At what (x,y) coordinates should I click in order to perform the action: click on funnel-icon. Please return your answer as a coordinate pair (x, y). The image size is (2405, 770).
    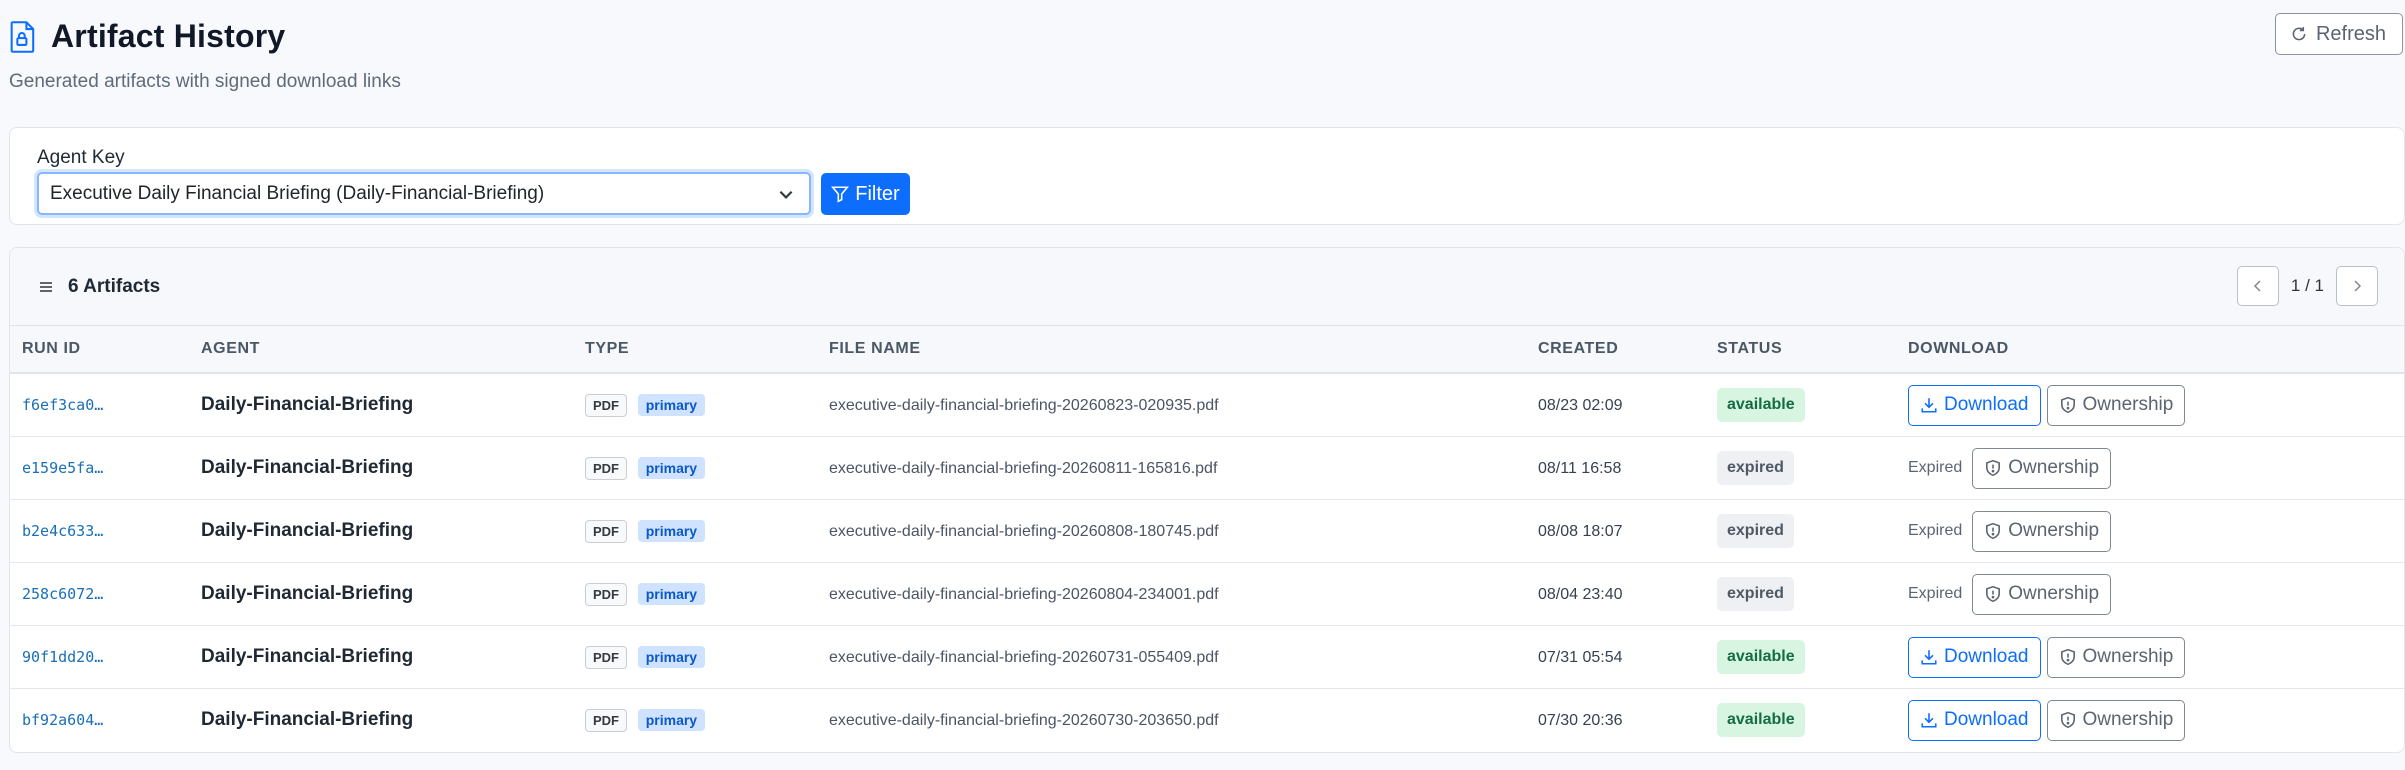
    Looking at the image, I should click on (840, 194).